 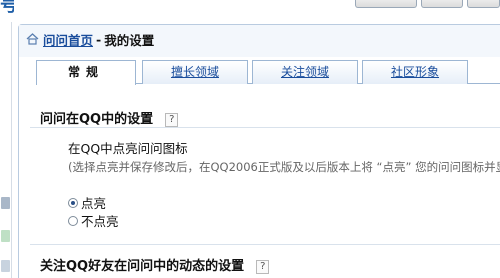 What do you see at coordinates (7, 8) in the screenshot?
I see `site-logo-fragment: 号` at bounding box center [7, 8].